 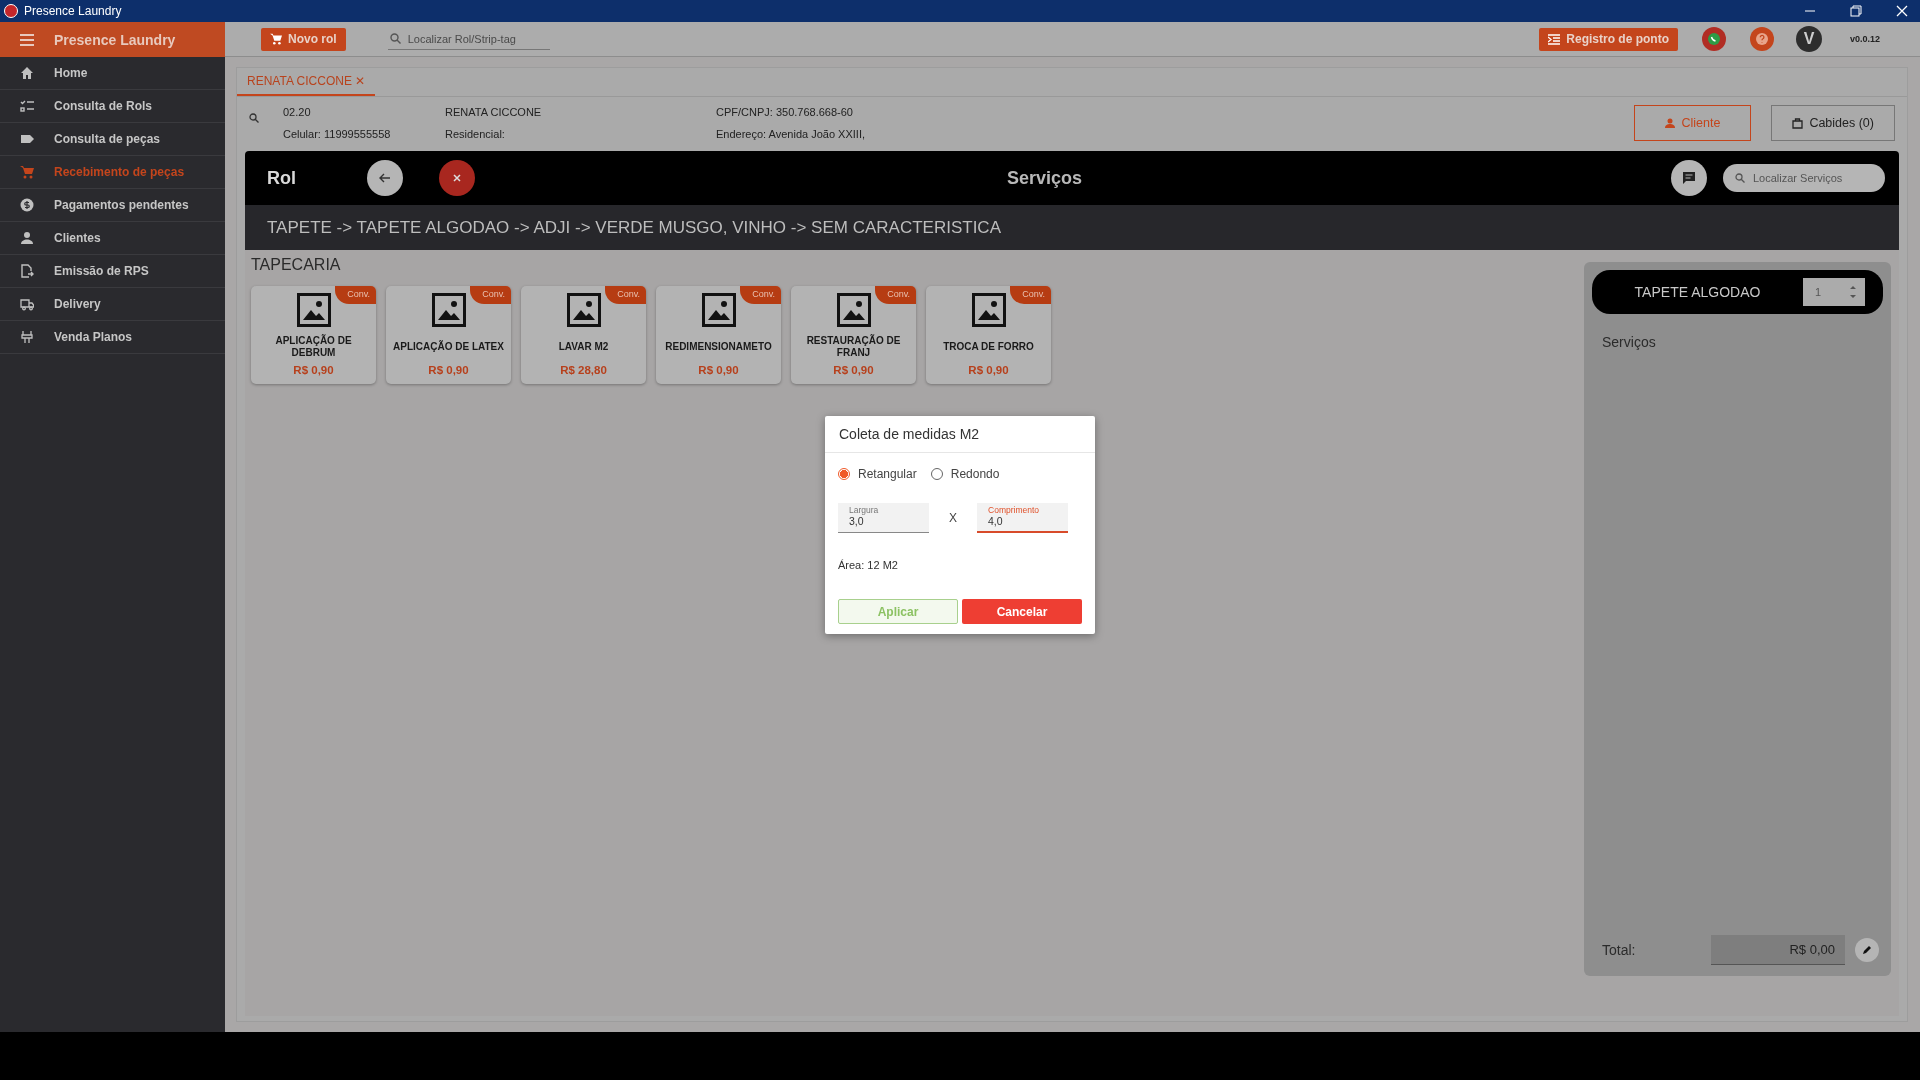 I want to click on back-button, so click(x=385, y=178).